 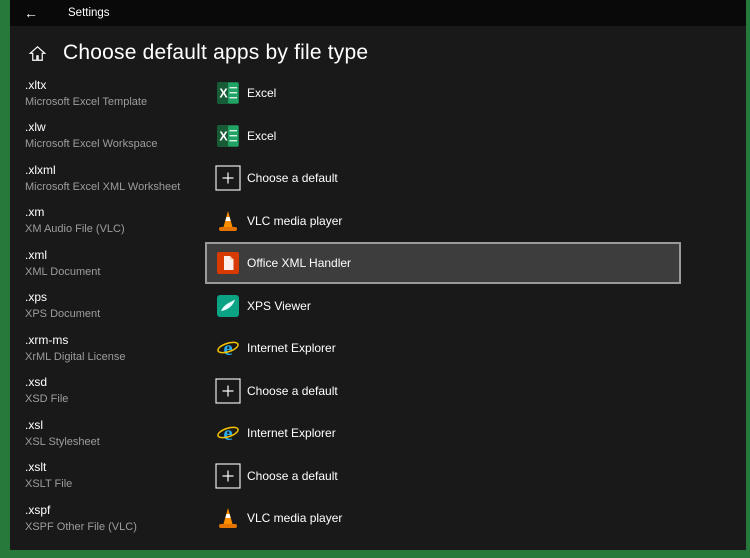 I want to click on file-type-description: XSL Stylesheet, so click(x=62, y=441).